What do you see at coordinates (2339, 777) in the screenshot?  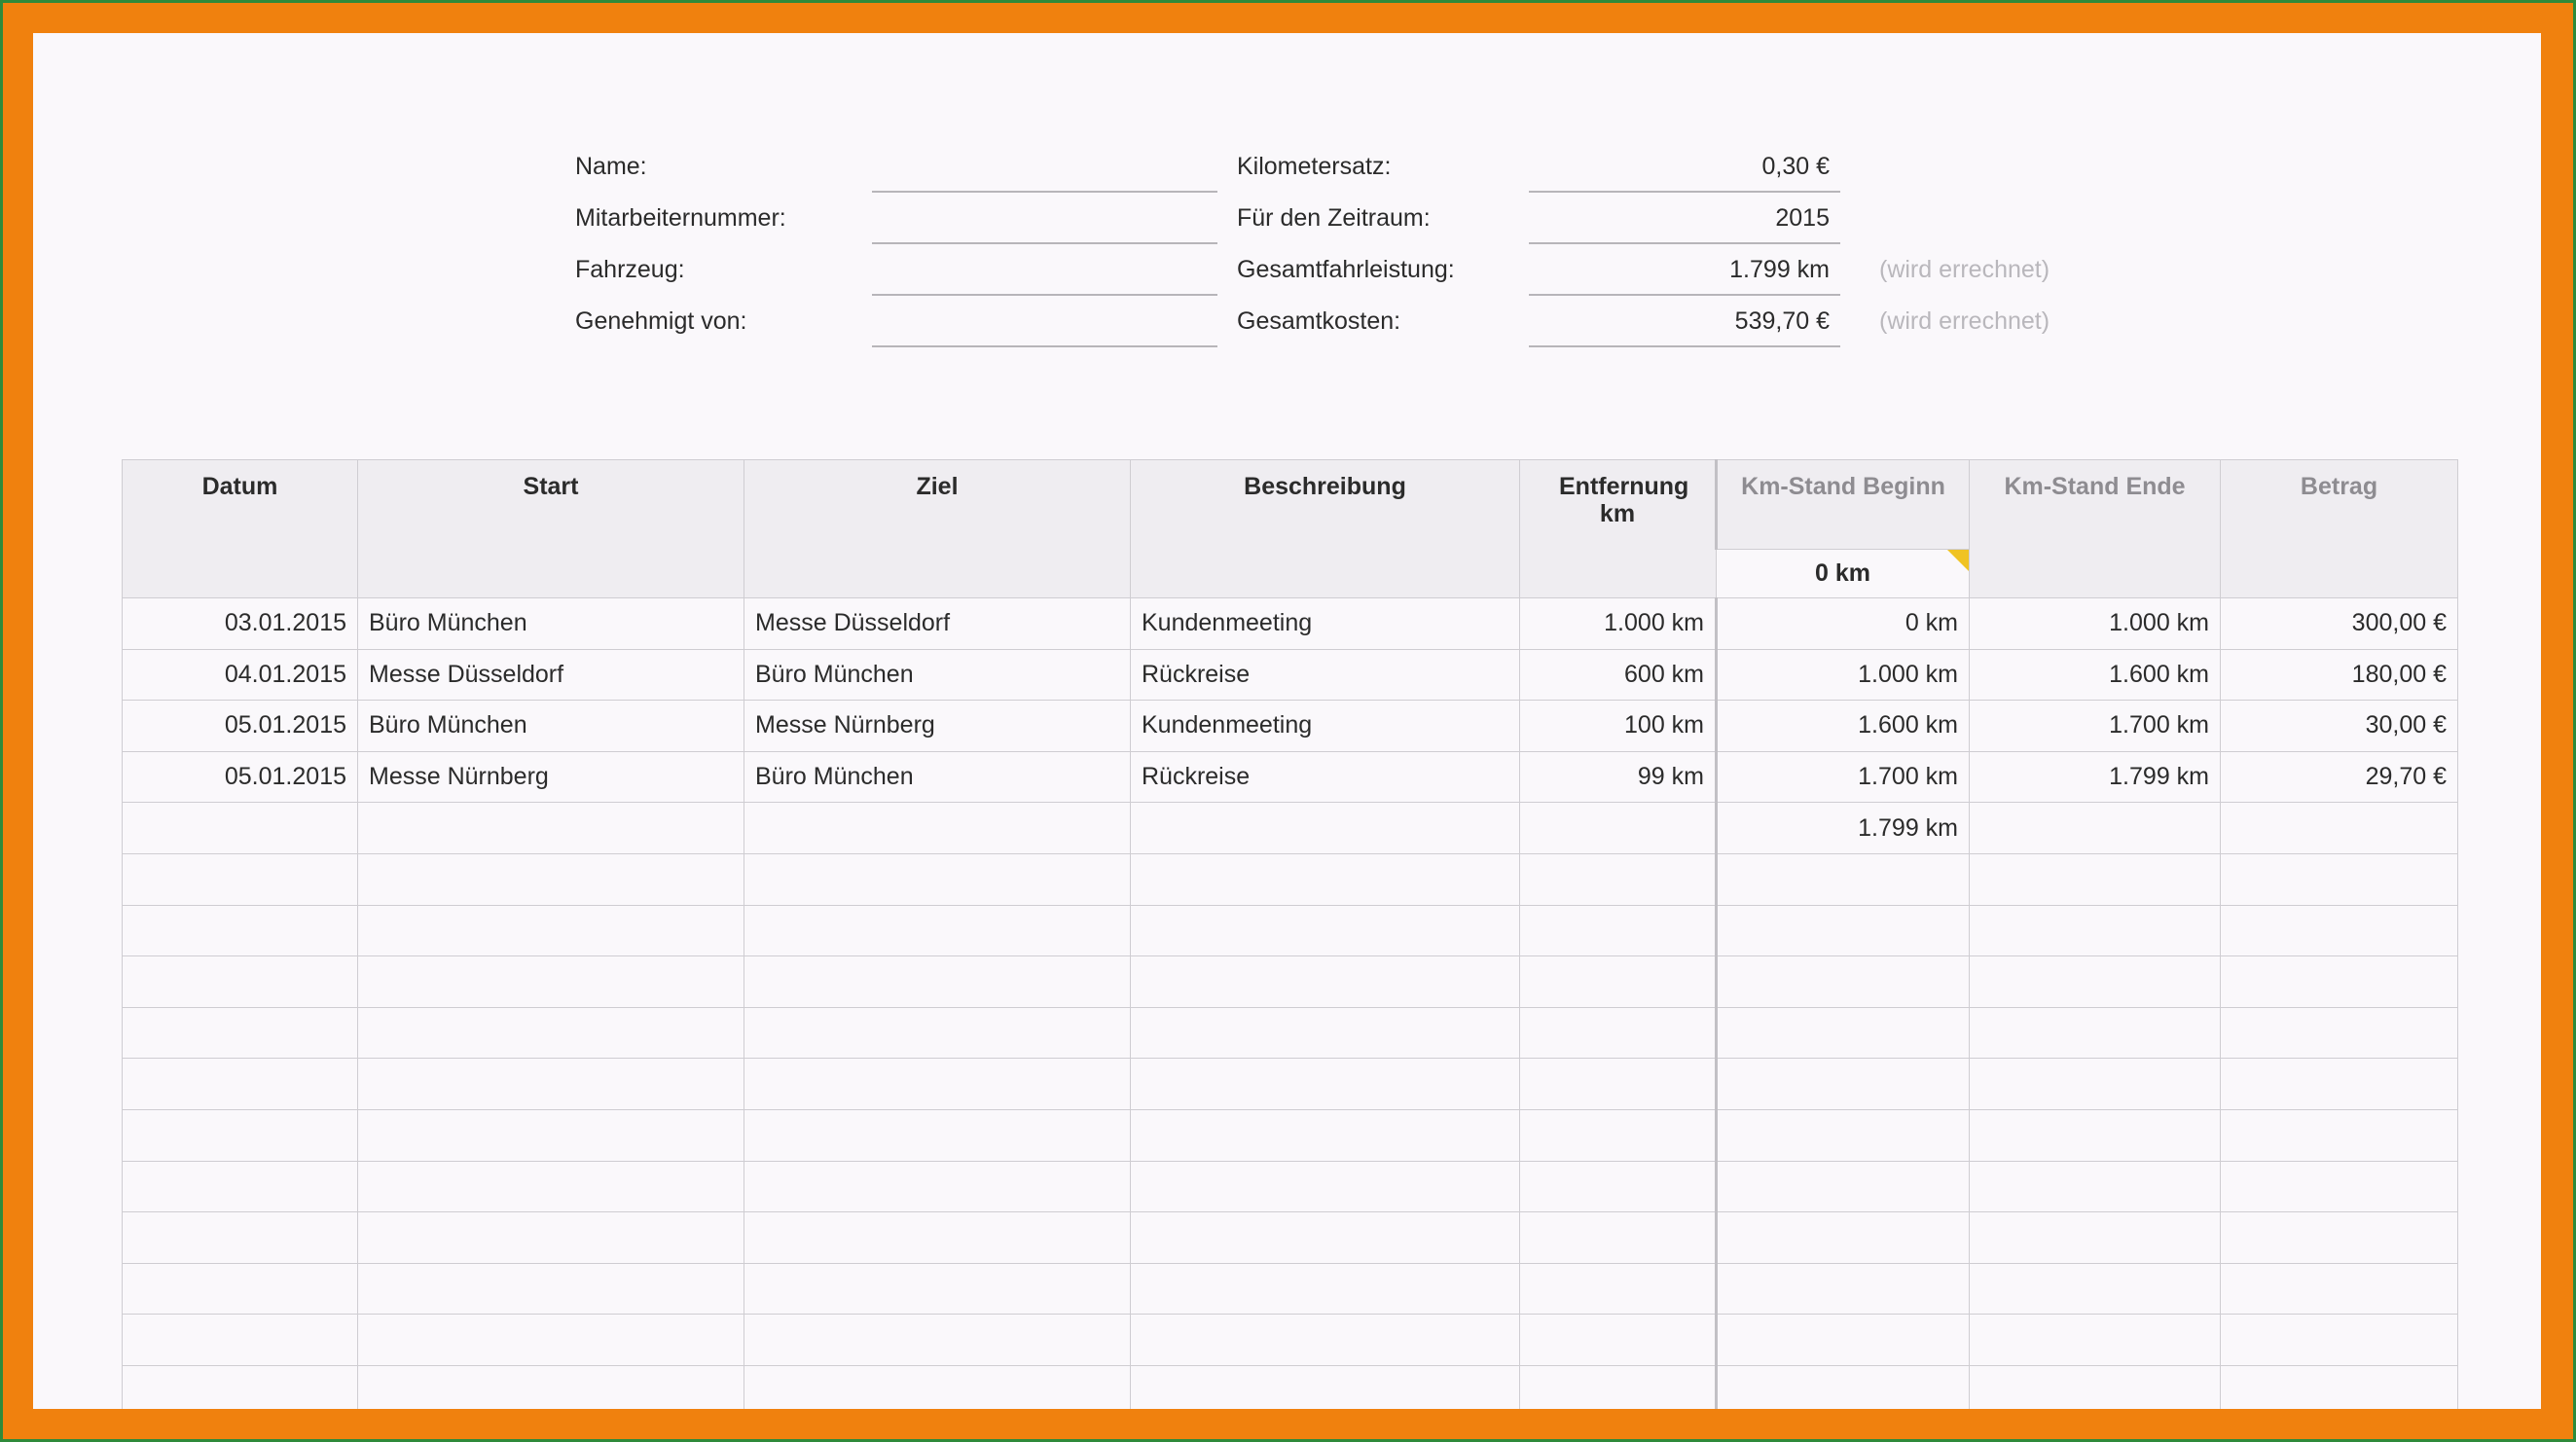 I see `cell-betrag: 29,70 €` at bounding box center [2339, 777].